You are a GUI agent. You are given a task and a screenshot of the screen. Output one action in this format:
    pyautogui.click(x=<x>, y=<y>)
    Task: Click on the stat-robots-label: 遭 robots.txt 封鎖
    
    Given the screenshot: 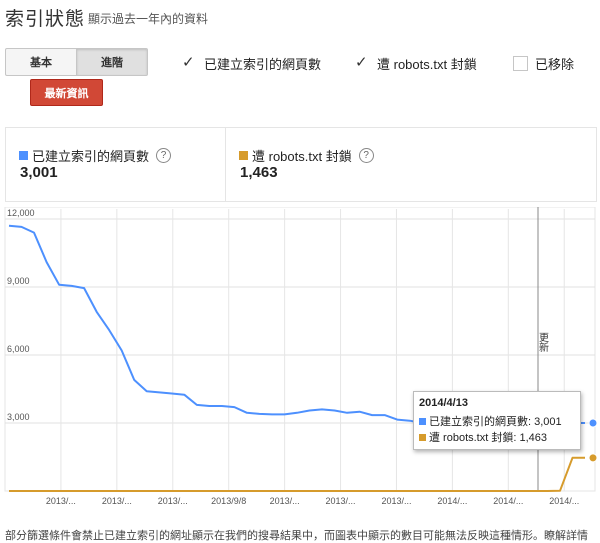 What is the action you would take?
    pyautogui.click(x=302, y=156)
    